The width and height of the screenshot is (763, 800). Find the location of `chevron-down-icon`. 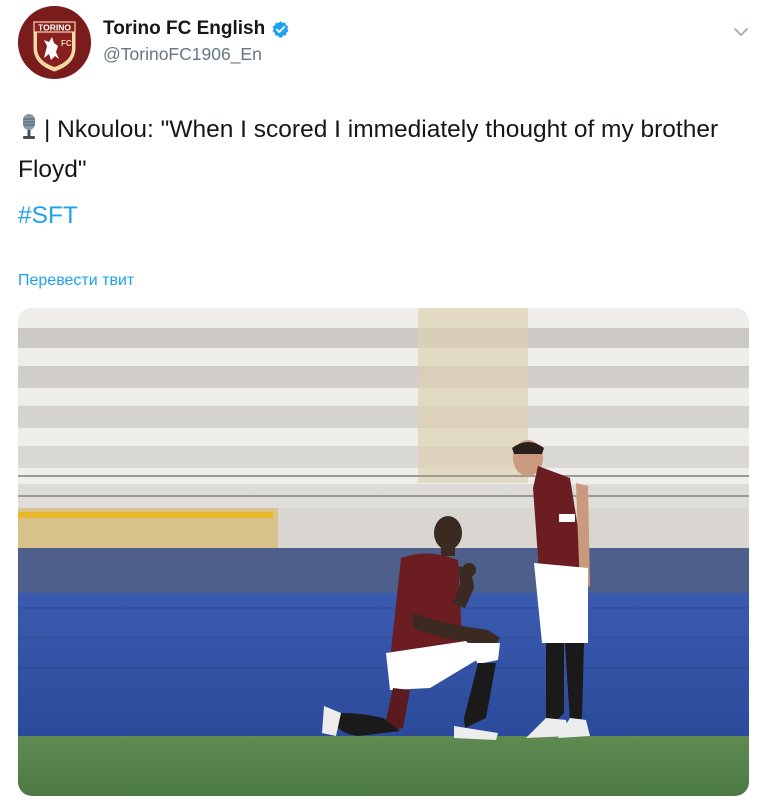

chevron-down-icon is located at coordinates (741, 32).